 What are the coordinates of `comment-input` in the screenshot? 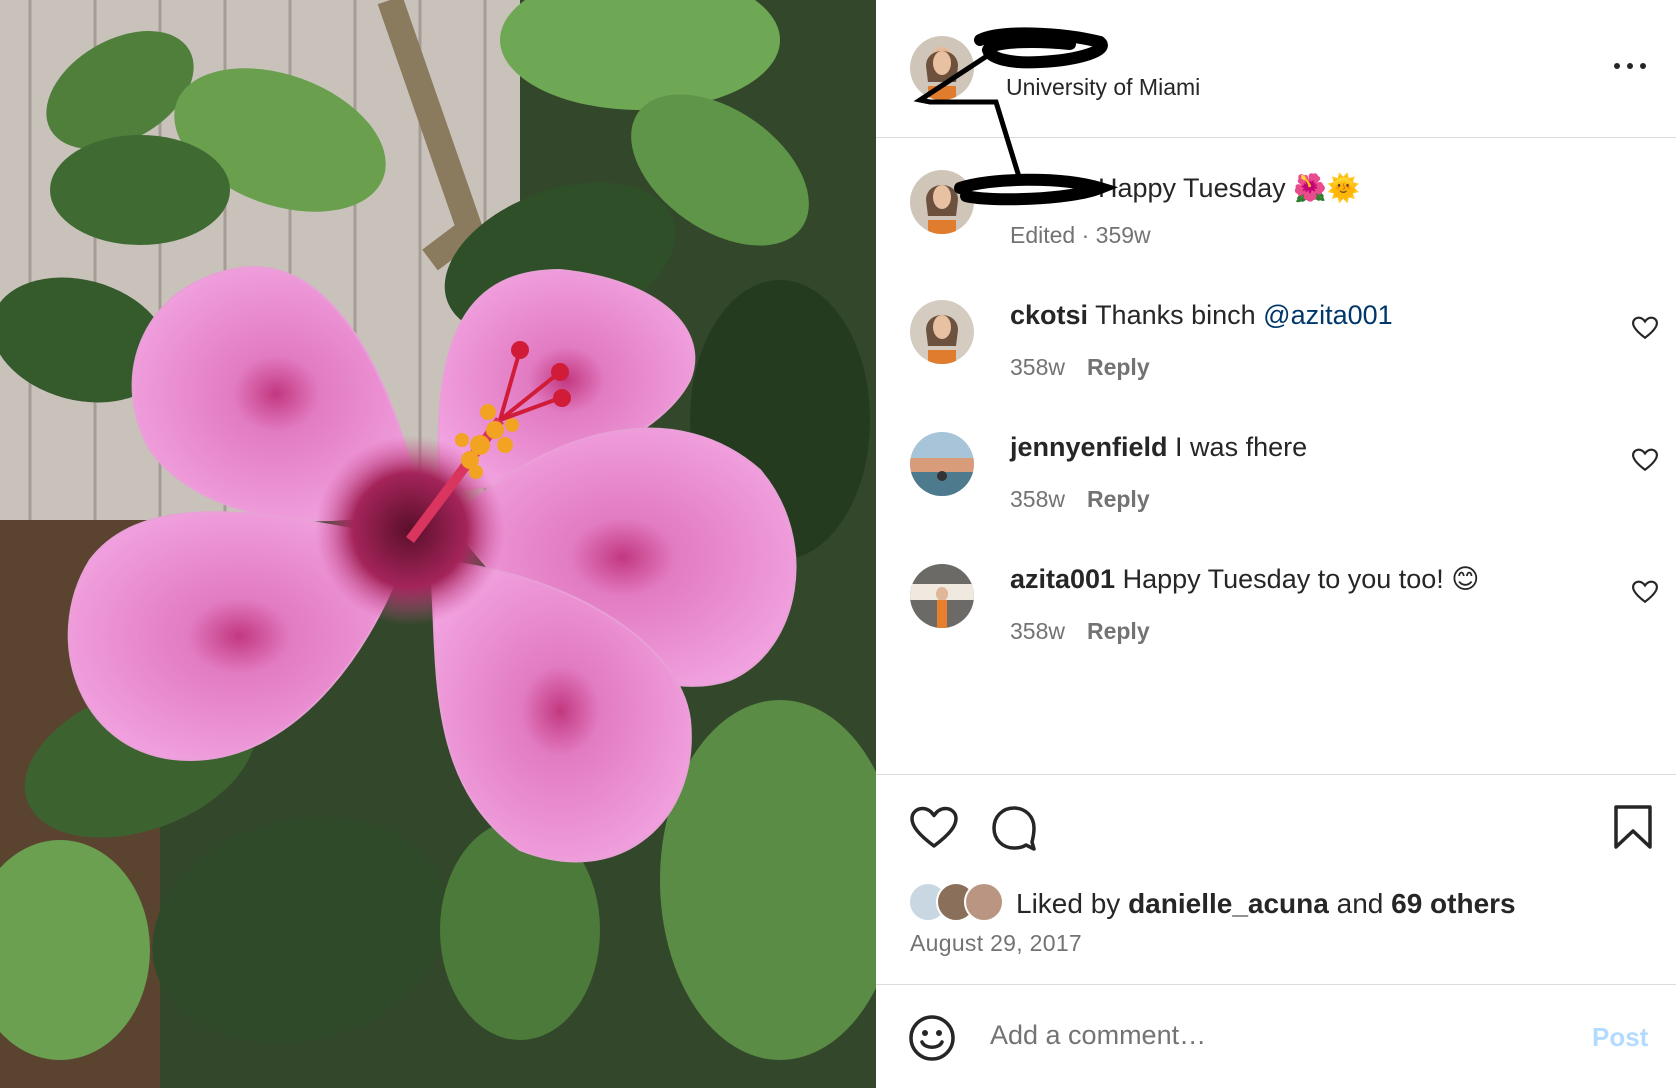 It's located at (1270, 1035).